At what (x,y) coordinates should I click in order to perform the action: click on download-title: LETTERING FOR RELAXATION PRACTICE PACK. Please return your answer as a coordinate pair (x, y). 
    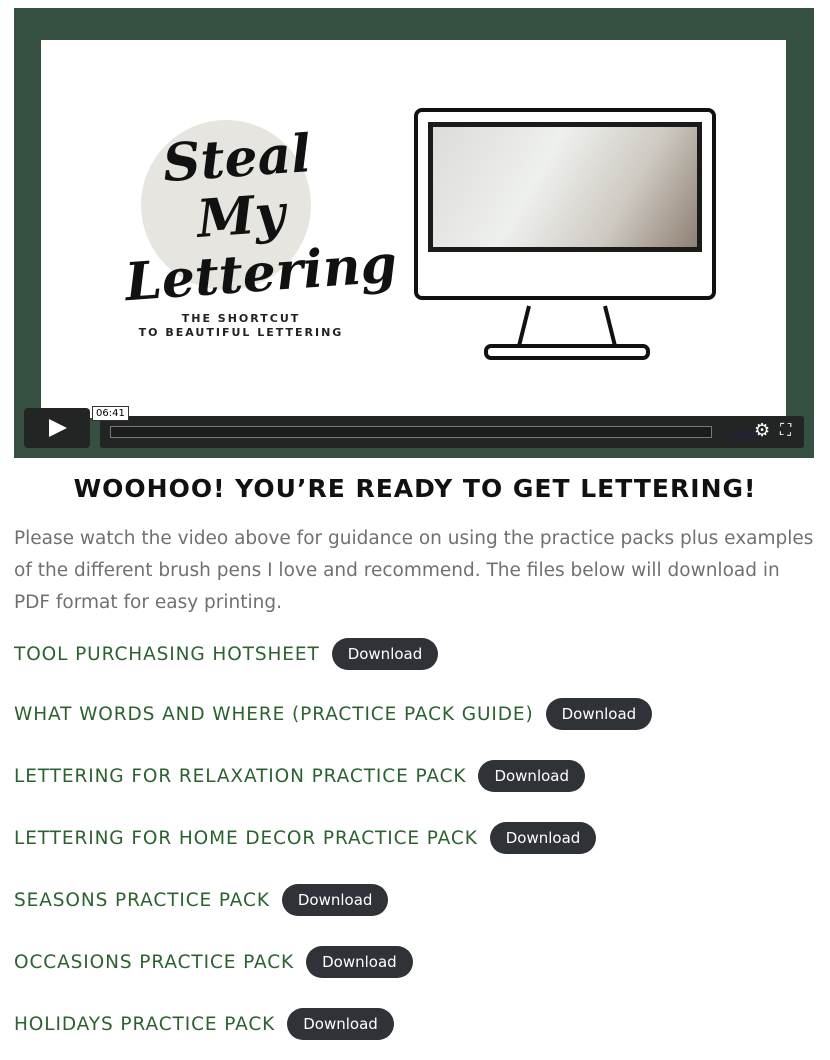
    Looking at the image, I should click on (240, 776).